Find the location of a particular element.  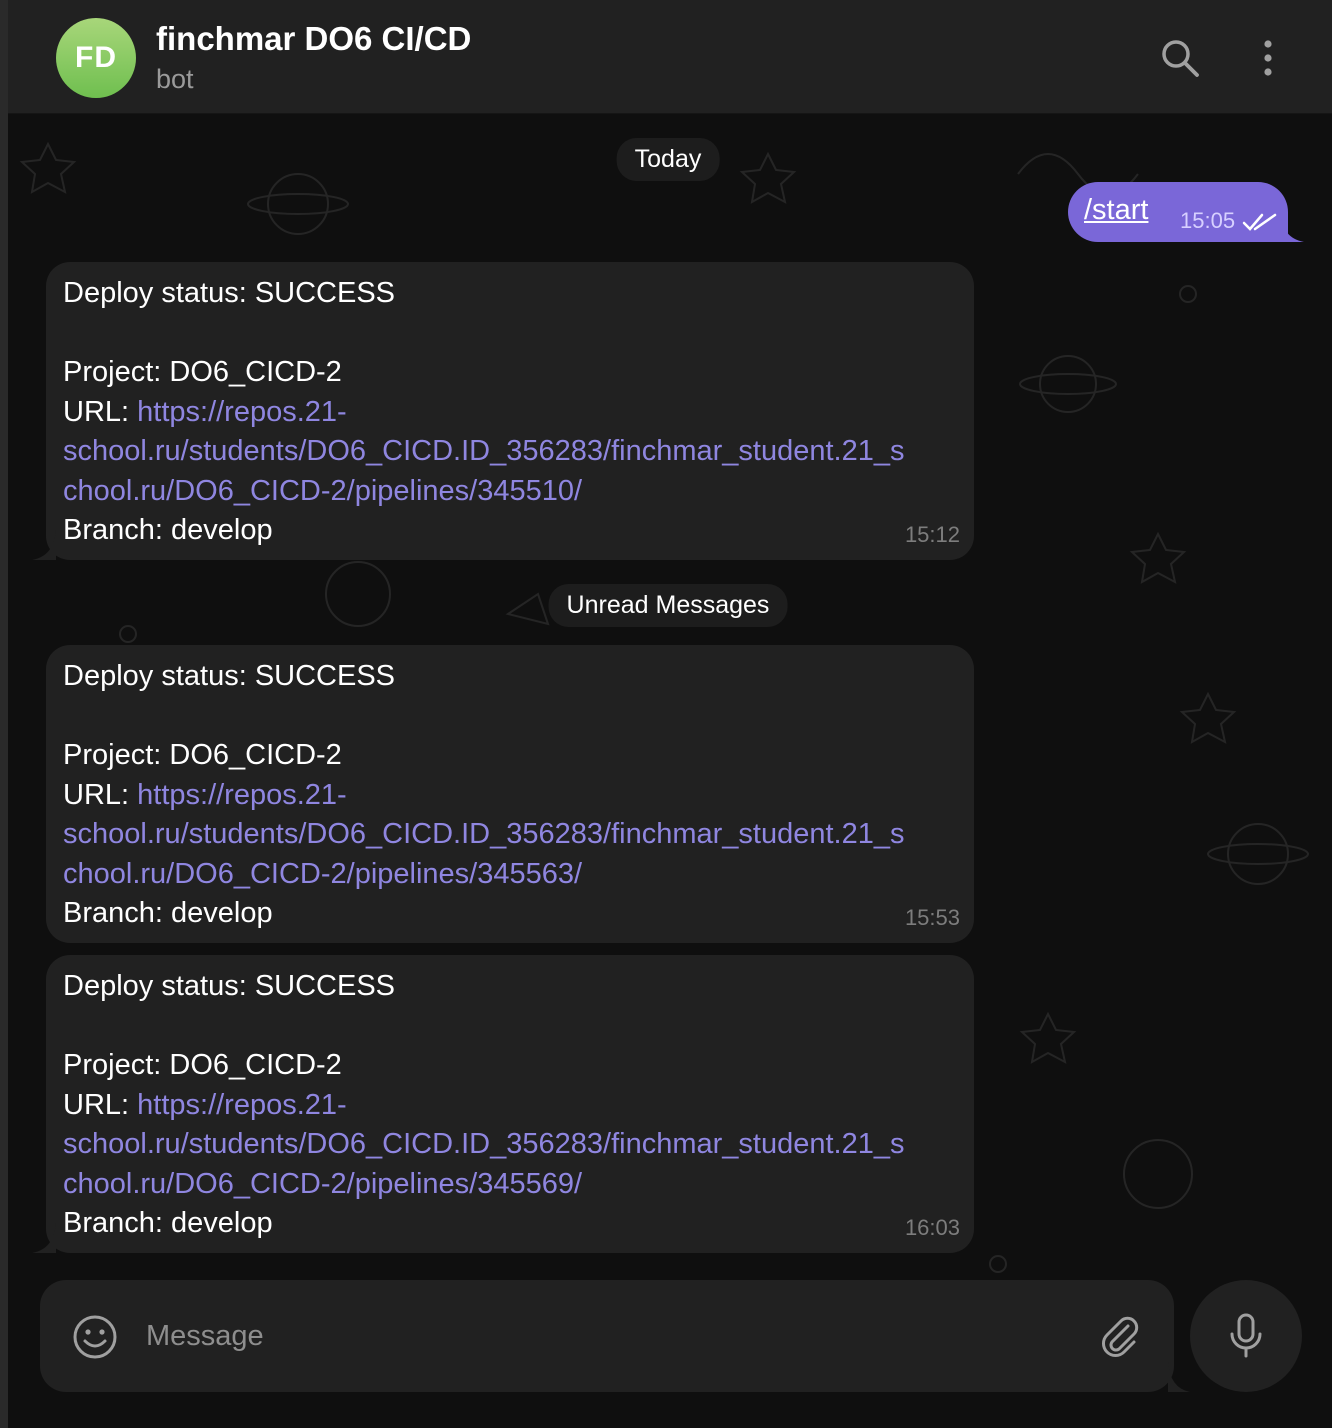

more-button is located at coordinates (1268, 58).